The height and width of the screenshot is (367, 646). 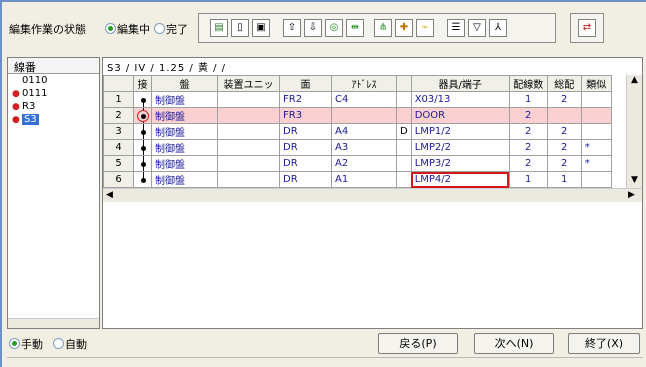 What do you see at coordinates (418, 343) in the screenshot?
I see `back-button: 戻る(P)` at bounding box center [418, 343].